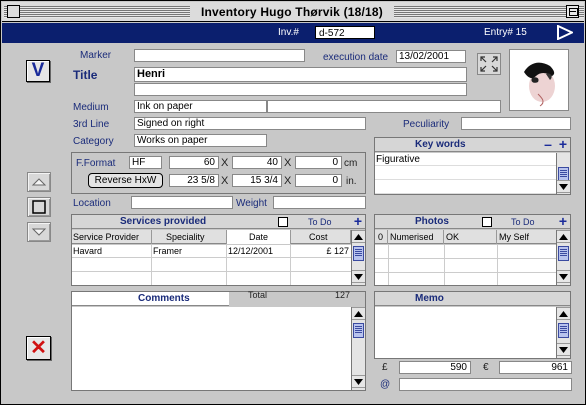  Describe the element at coordinates (39, 207) in the screenshot. I see `stop-button` at that location.